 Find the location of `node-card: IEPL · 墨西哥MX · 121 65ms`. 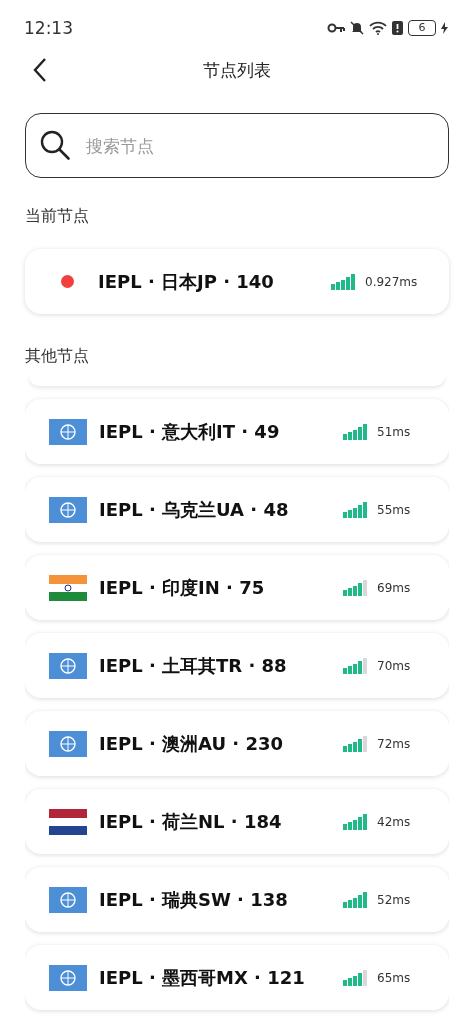

node-card: IEPL · 墨西哥MX · 121 65ms is located at coordinates (237, 977).